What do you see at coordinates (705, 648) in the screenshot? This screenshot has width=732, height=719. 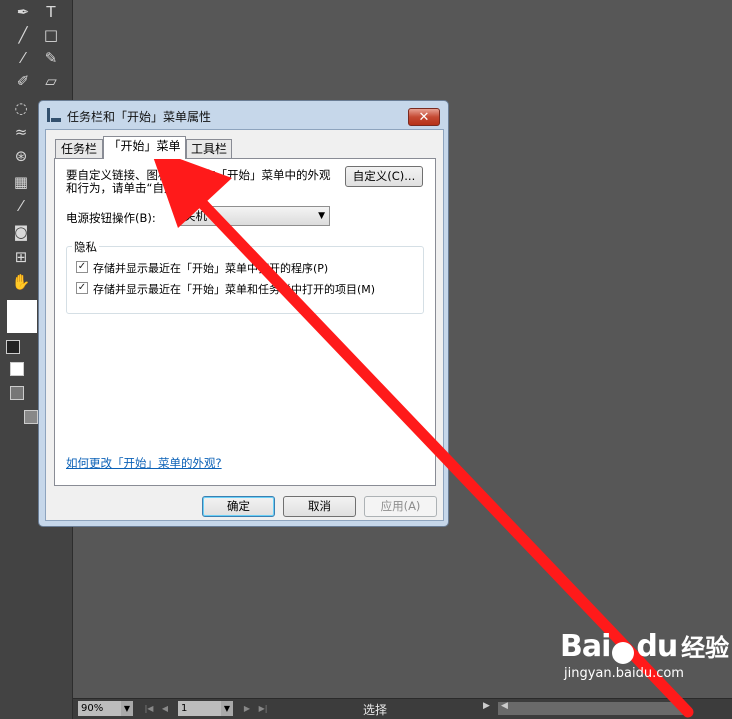 I see `watermark-cn-text: 经验` at bounding box center [705, 648].